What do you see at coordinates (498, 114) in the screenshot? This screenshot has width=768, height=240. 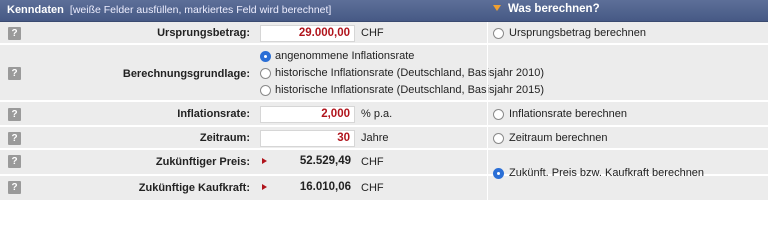 I see `radio-inflationsrate-berechnen` at bounding box center [498, 114].